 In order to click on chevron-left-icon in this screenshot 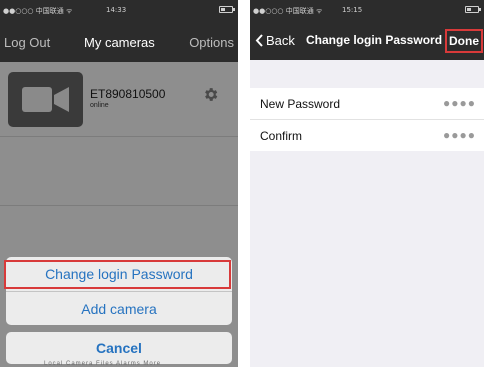, I will do `click(259, 40)`.